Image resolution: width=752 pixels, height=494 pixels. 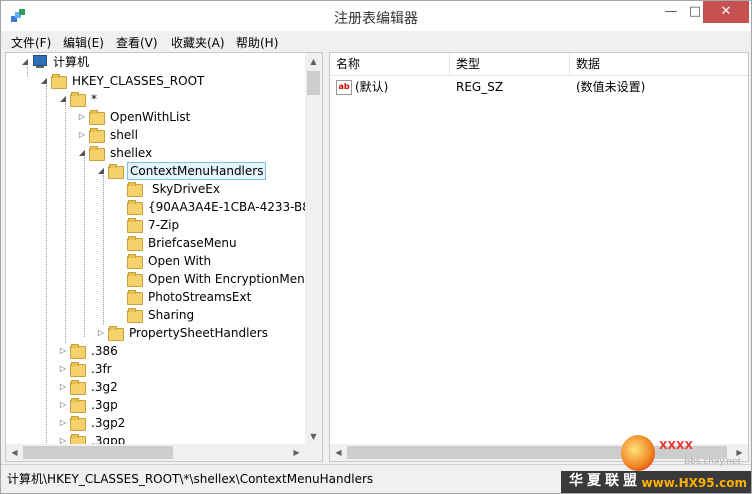 What do you see at coordinates (376, 41) in the screenshot?
I see `menu-bar: 文件(F) 编辑(E) 查看(V) 收藏夹(A) 帮助(H)` at bounding box center [376, 41].